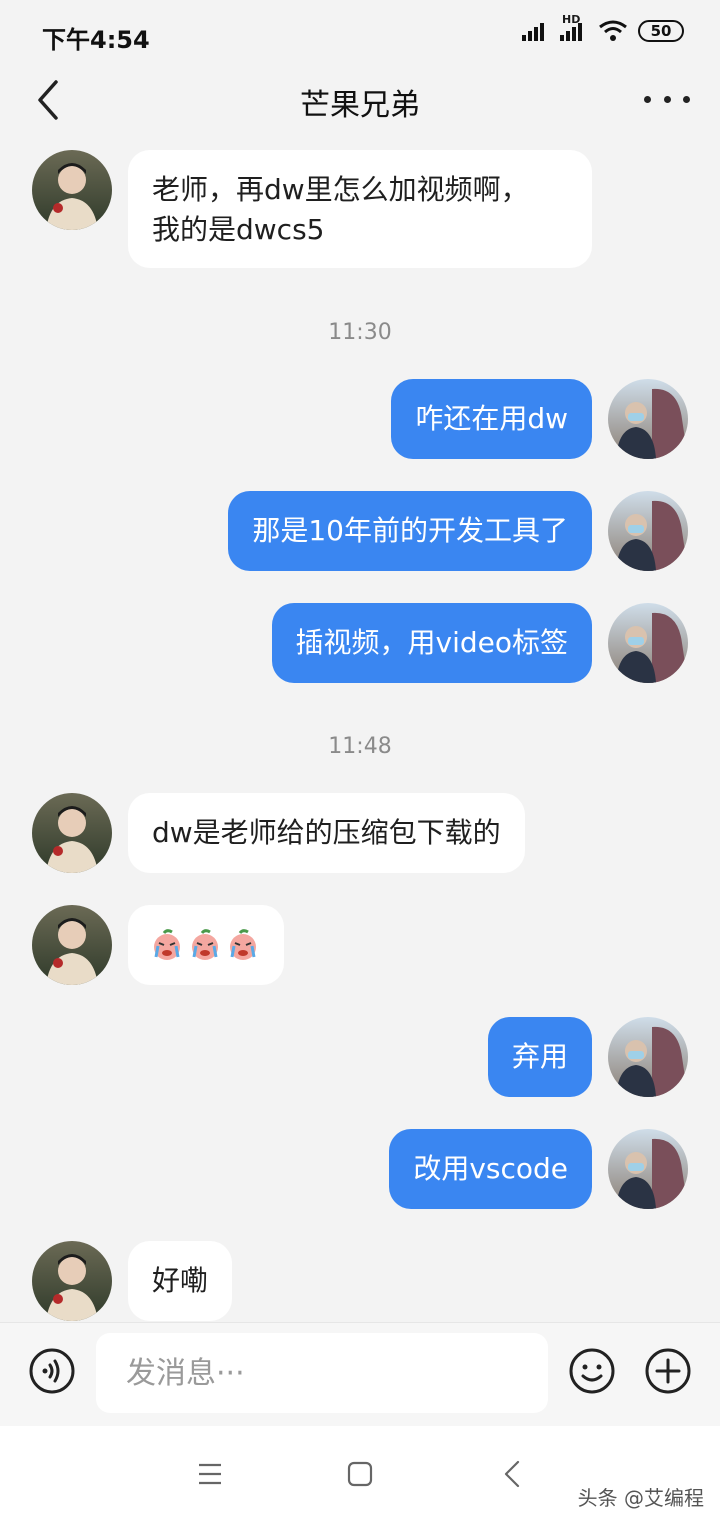  I want to click on message-bubble-received: dw是老师给的压缩包下载的, so click(326, 833).